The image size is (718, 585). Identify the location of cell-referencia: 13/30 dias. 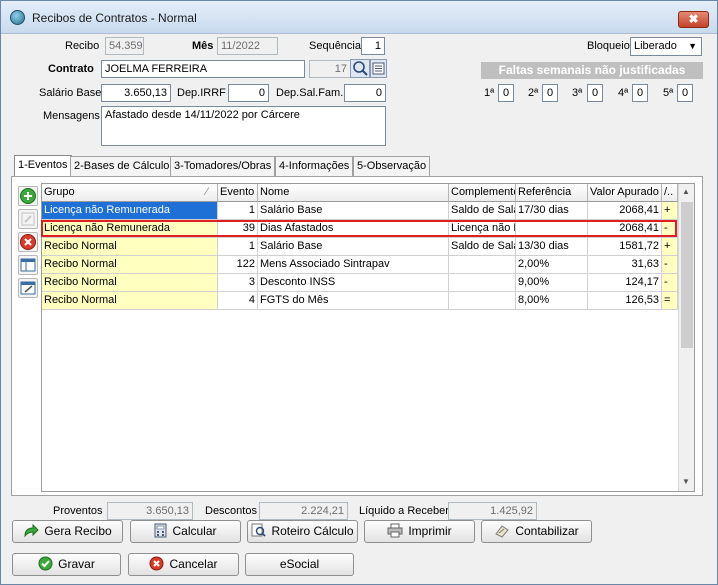
(552, 247).